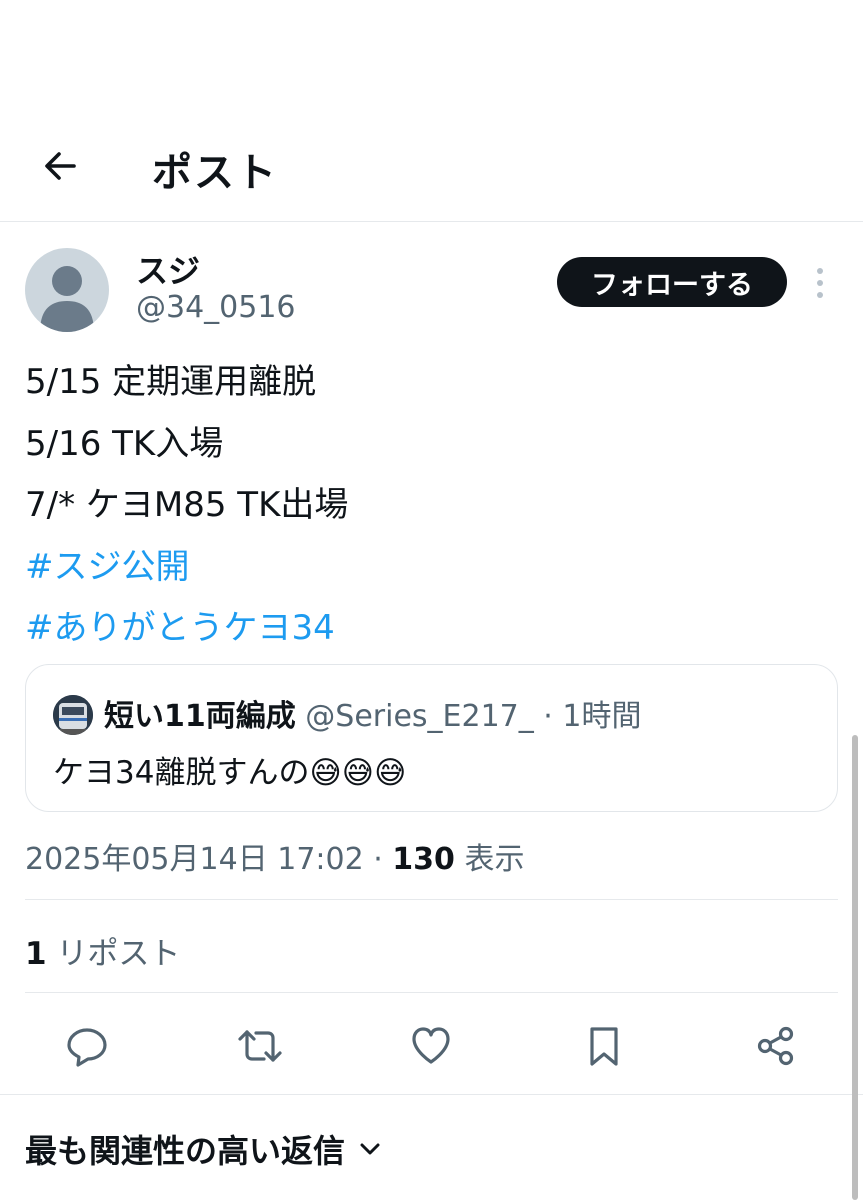 The height and width of the screenshot is (1200, 863). Describe the element at coordinates (820, 283) in the screenshot. I see `more-options-button` at that location.